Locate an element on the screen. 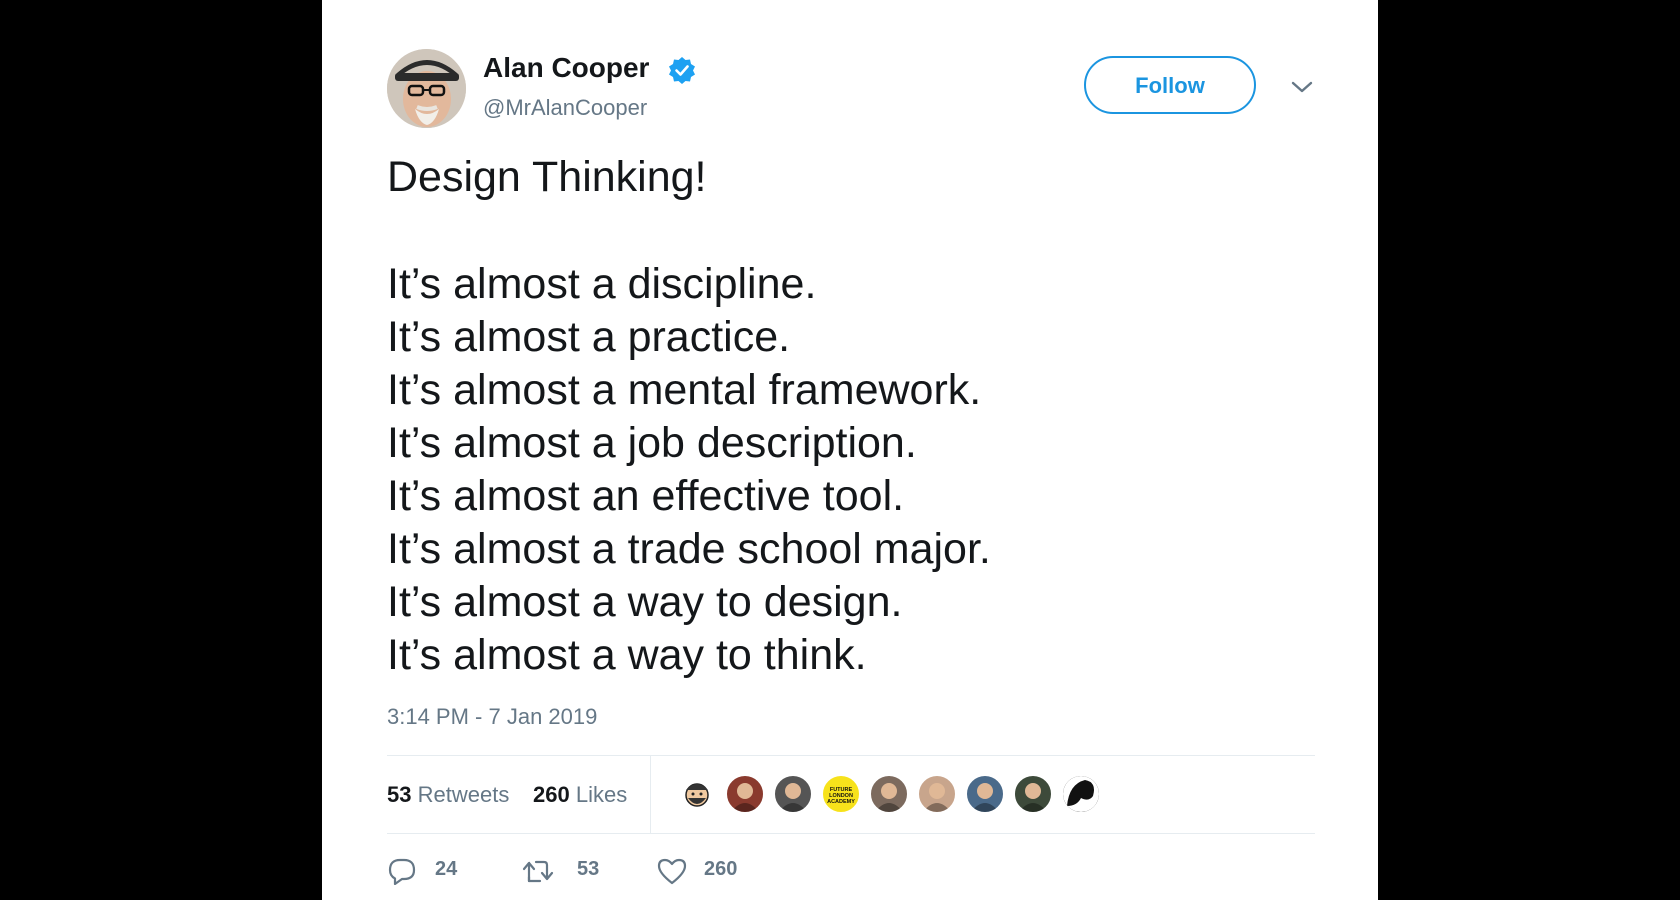 Image resolution: width=1680 pixels, height=900 pixels. tweet-line: It’s almost a discipline. is located at coordinates (602, 284).